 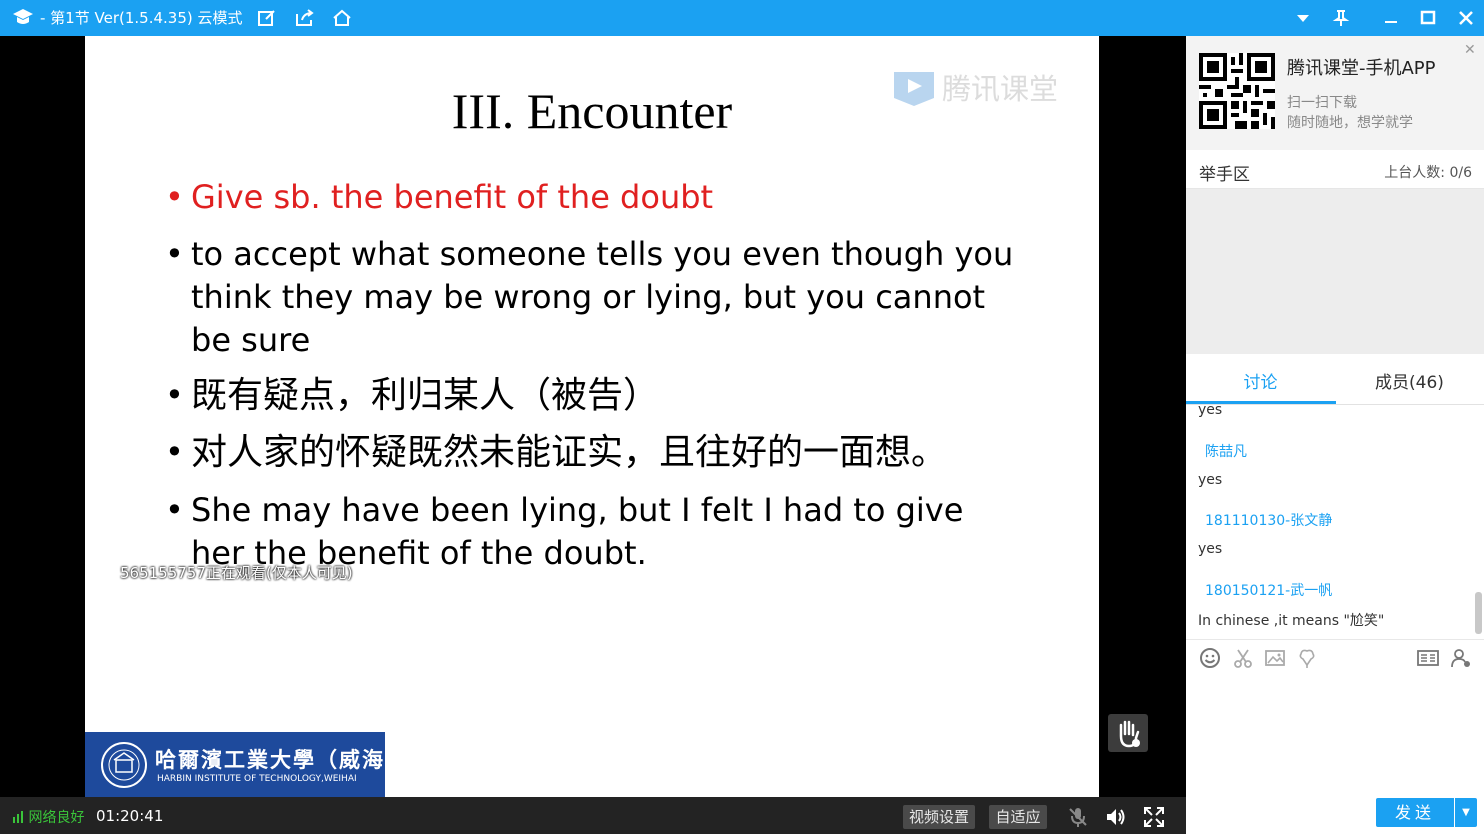 What do you see at coordinates (1461, 658) in the screenshot?
I see `user-settings-icon` at bounding box center [1461, 658].